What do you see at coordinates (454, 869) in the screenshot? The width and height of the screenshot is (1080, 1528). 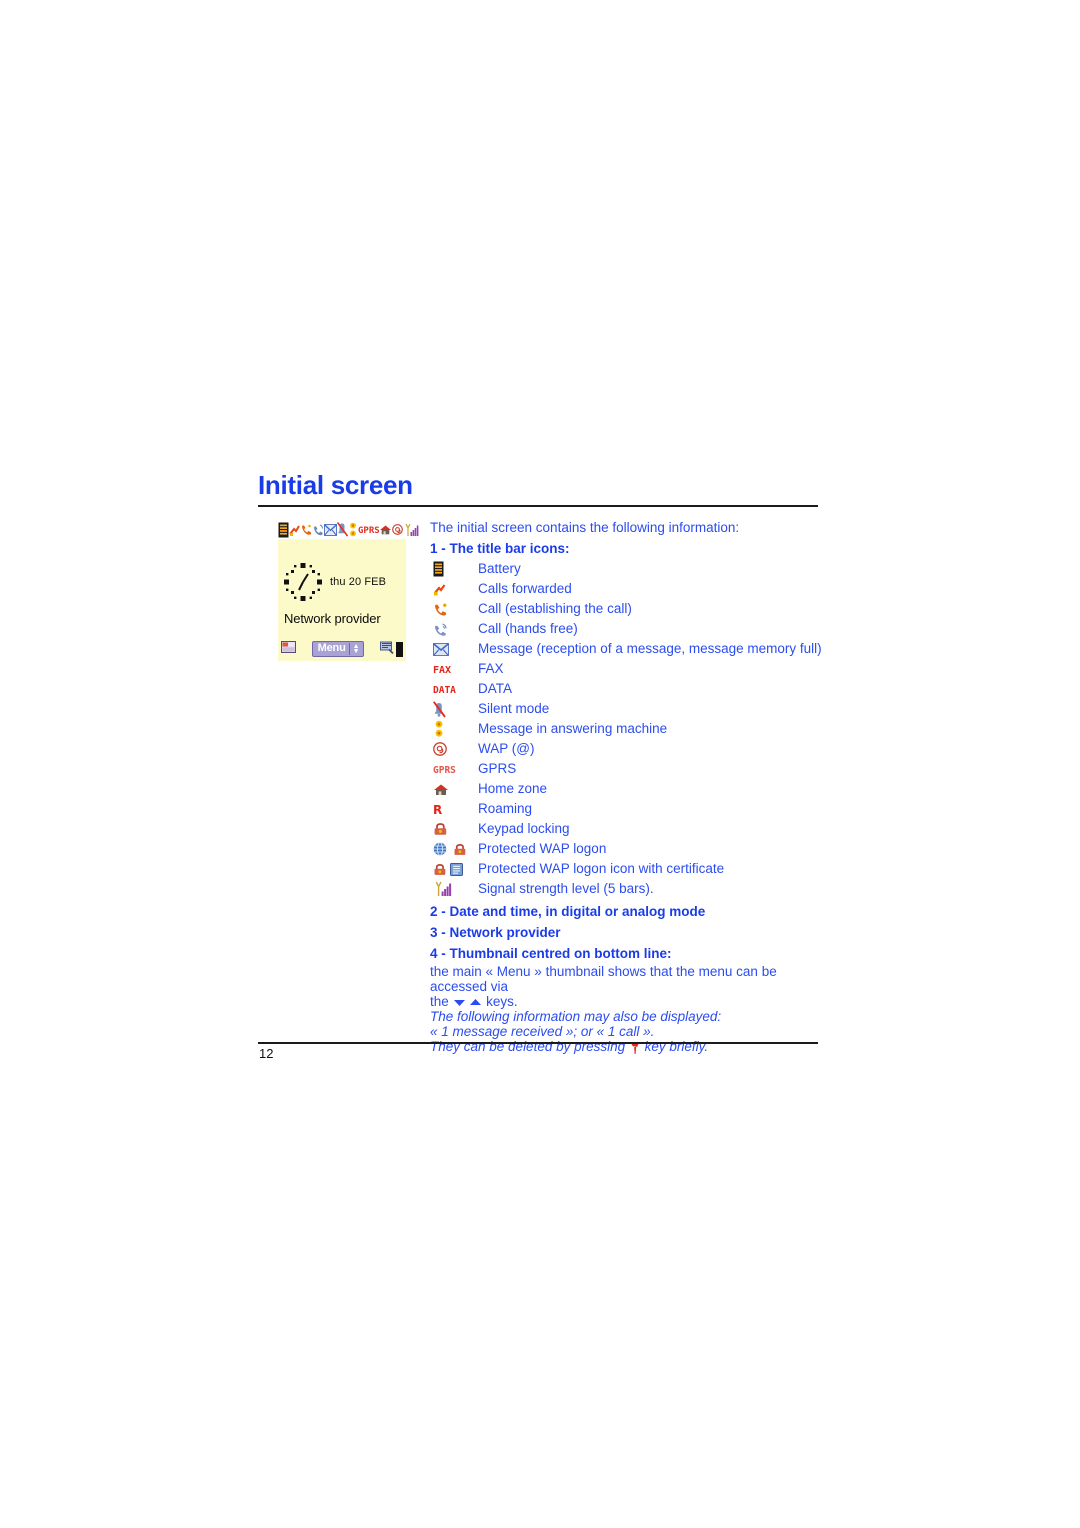 I see `protected-wap-certificate-icon` at bounding box center [454, 869].